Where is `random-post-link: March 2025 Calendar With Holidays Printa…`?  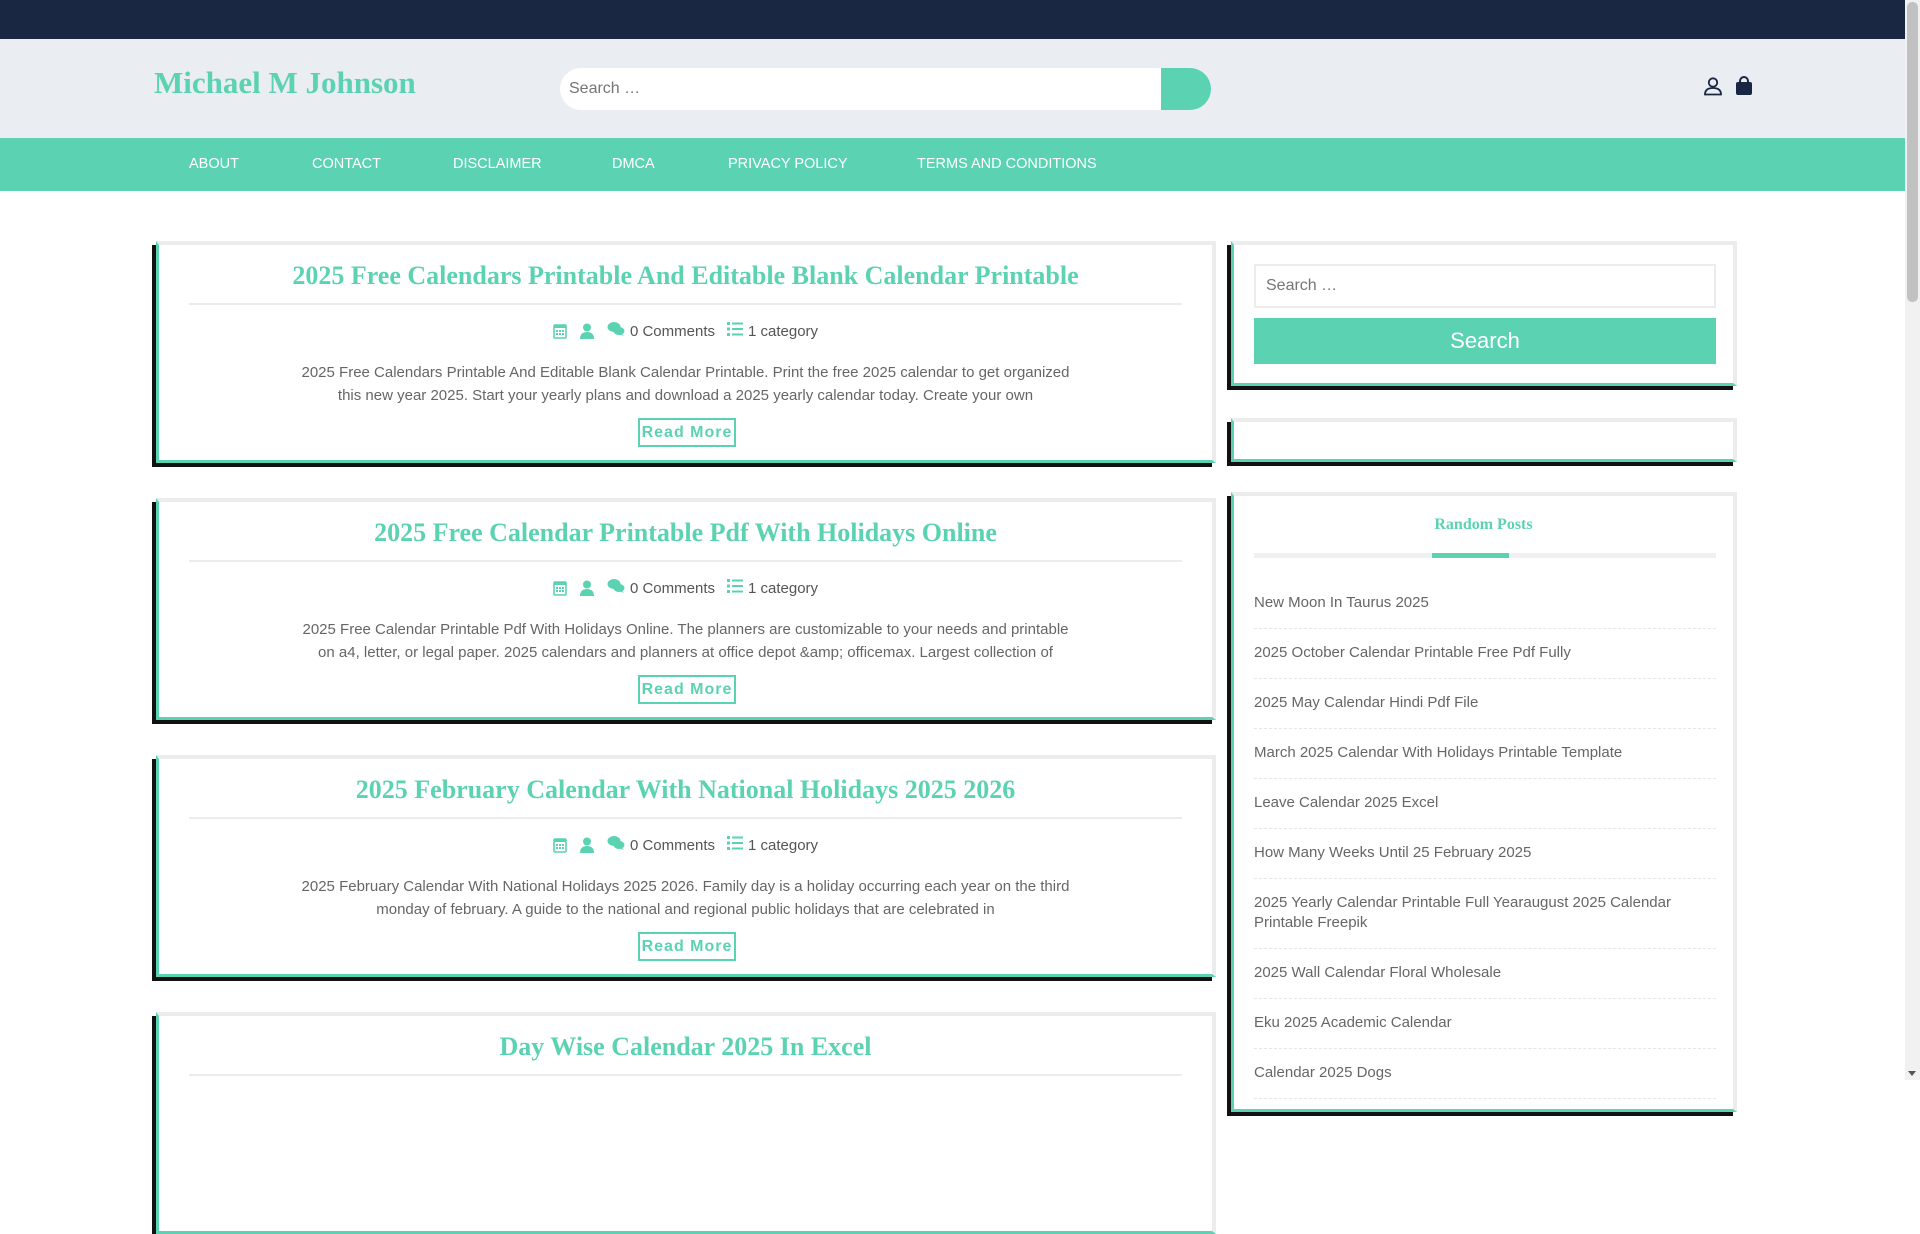 random-post-link: March 2025 Calendar With Holidays Printa… is located at coordinates (1485, 754).